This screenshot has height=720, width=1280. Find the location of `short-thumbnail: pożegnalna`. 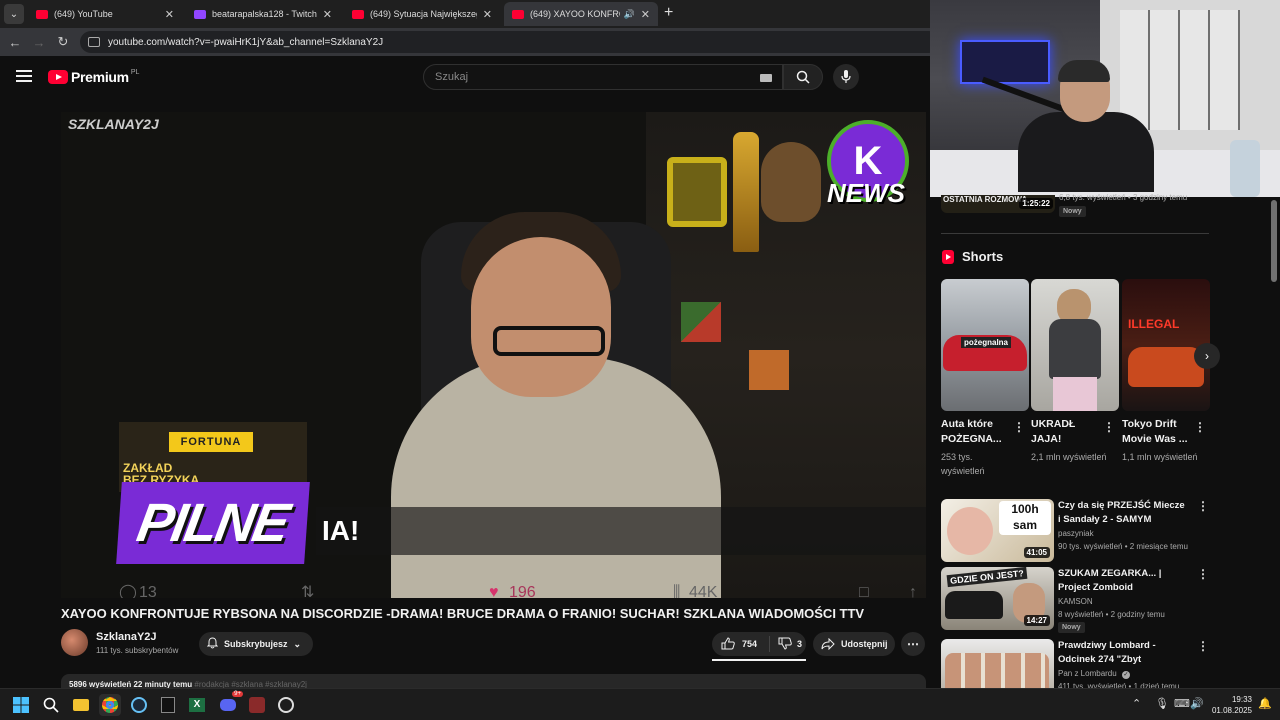

short-thumbnail: pożegnalna is located at coordinates (985, 345).